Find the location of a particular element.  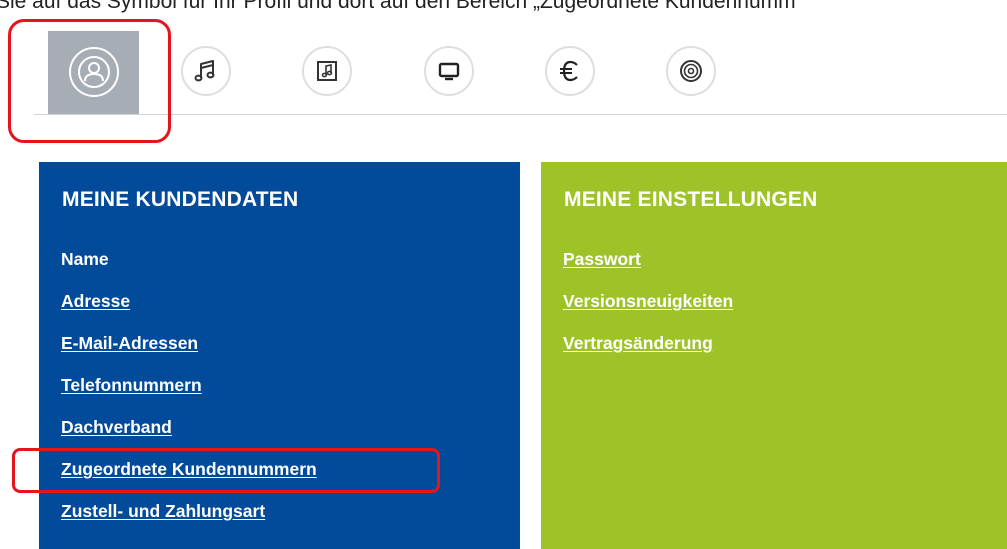

customer-data-title: MEINE KUNDENDATEN is located at coordinates (180, 199).